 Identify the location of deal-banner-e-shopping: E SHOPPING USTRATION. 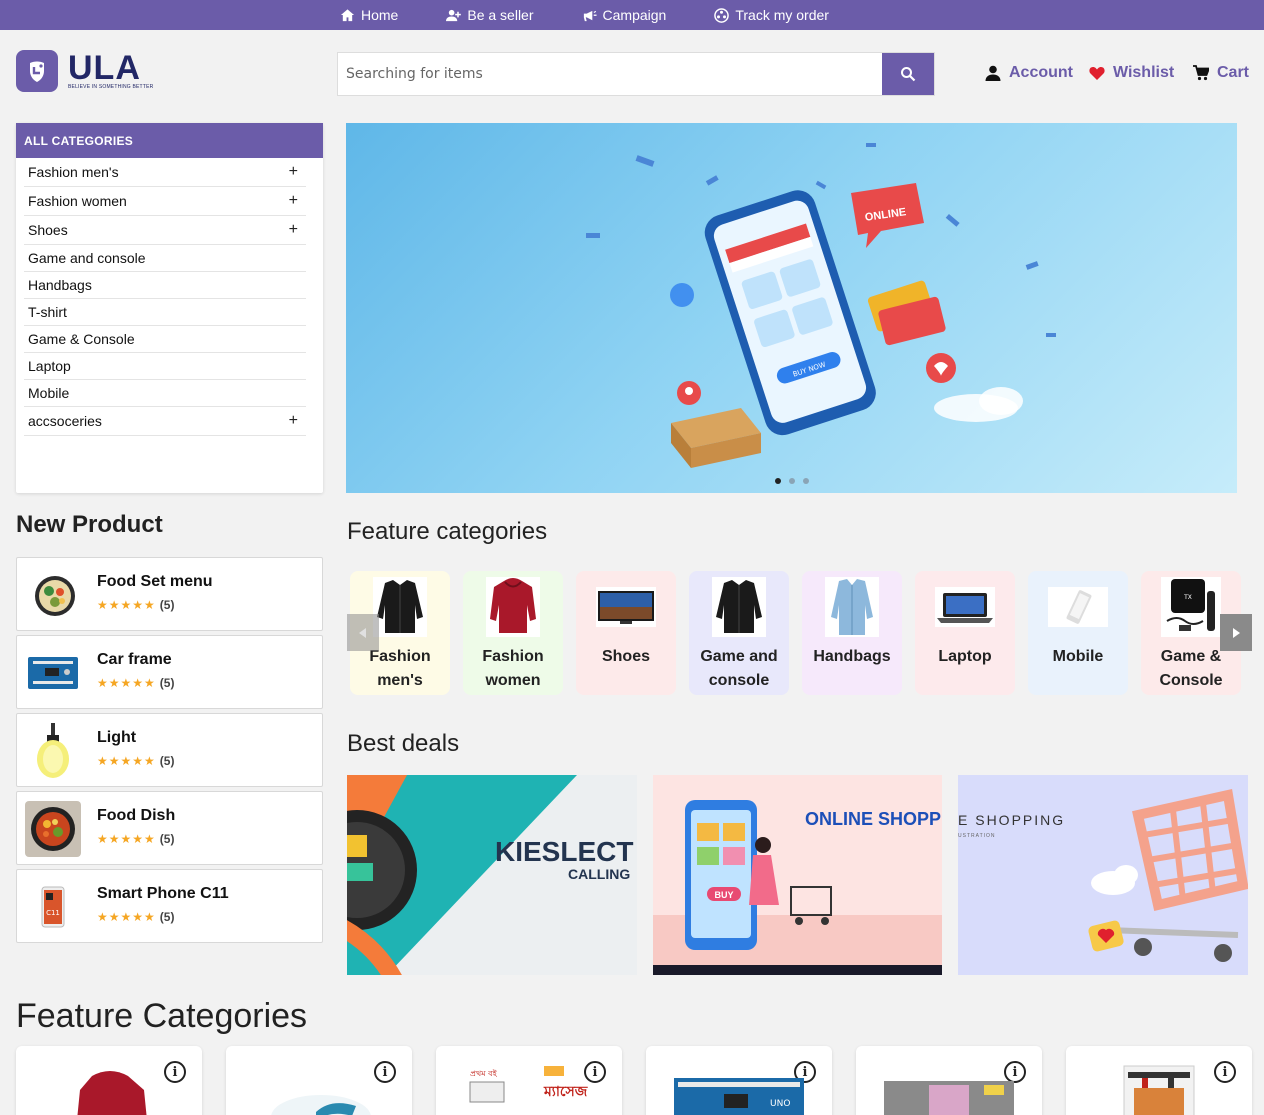
(1103, 875).